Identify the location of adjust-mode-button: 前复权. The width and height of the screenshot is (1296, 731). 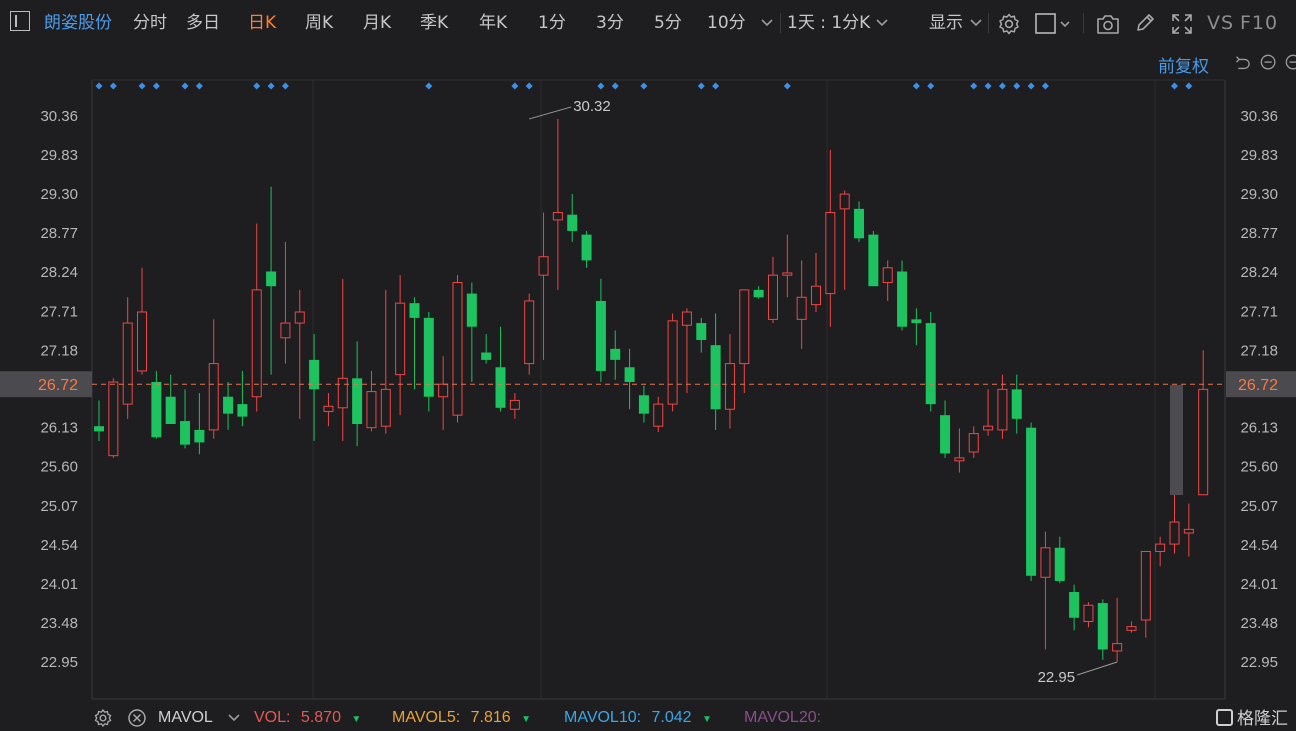
(1183, 64).